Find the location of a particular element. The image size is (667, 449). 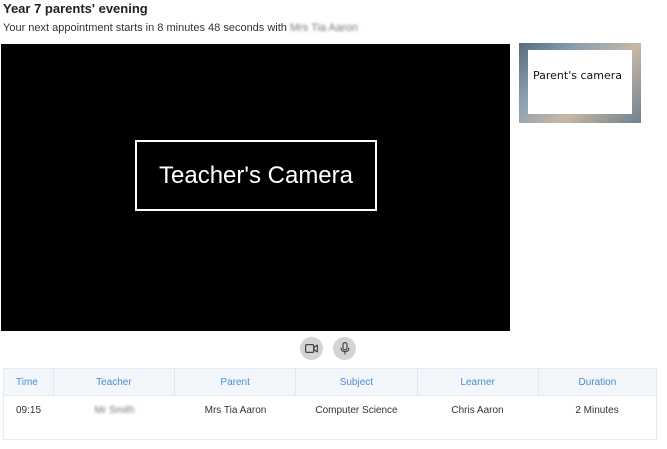

page-title: Year 7 parents' evening is located at coordinates (75, 8).